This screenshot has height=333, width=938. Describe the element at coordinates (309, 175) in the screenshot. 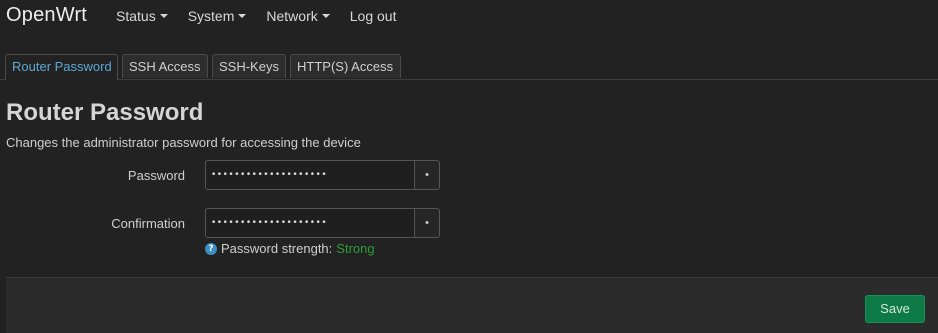

I see `password-field` at that location.